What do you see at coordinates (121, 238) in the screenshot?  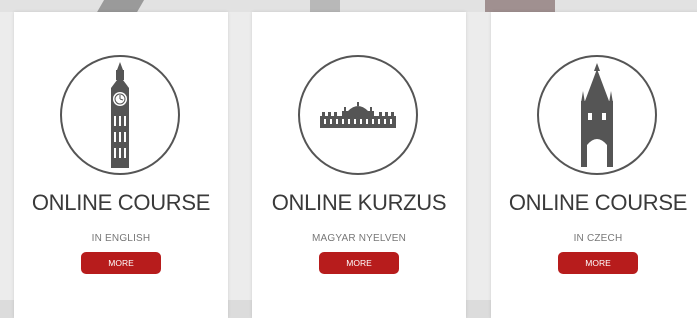 I see `card-subtitle: IN ENGLISH` at bounding box center [121, 238].